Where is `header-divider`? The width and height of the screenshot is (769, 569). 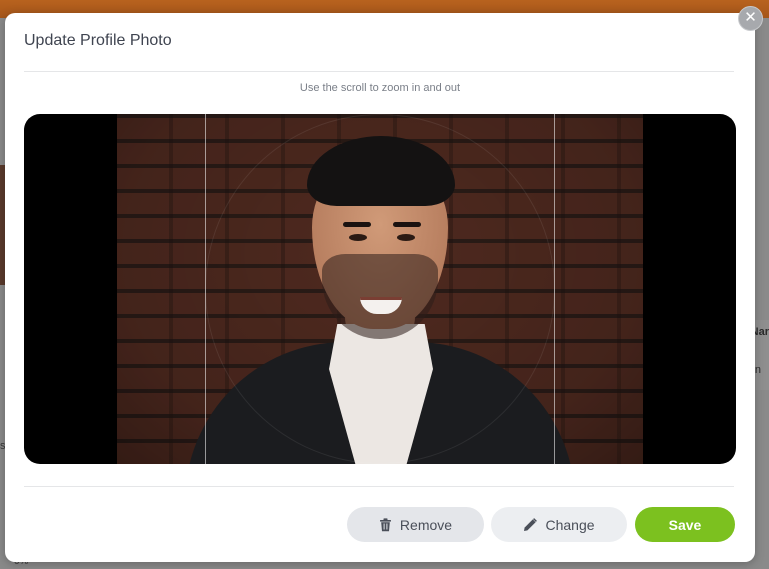 header-divider is located at coordinates (379, 71).